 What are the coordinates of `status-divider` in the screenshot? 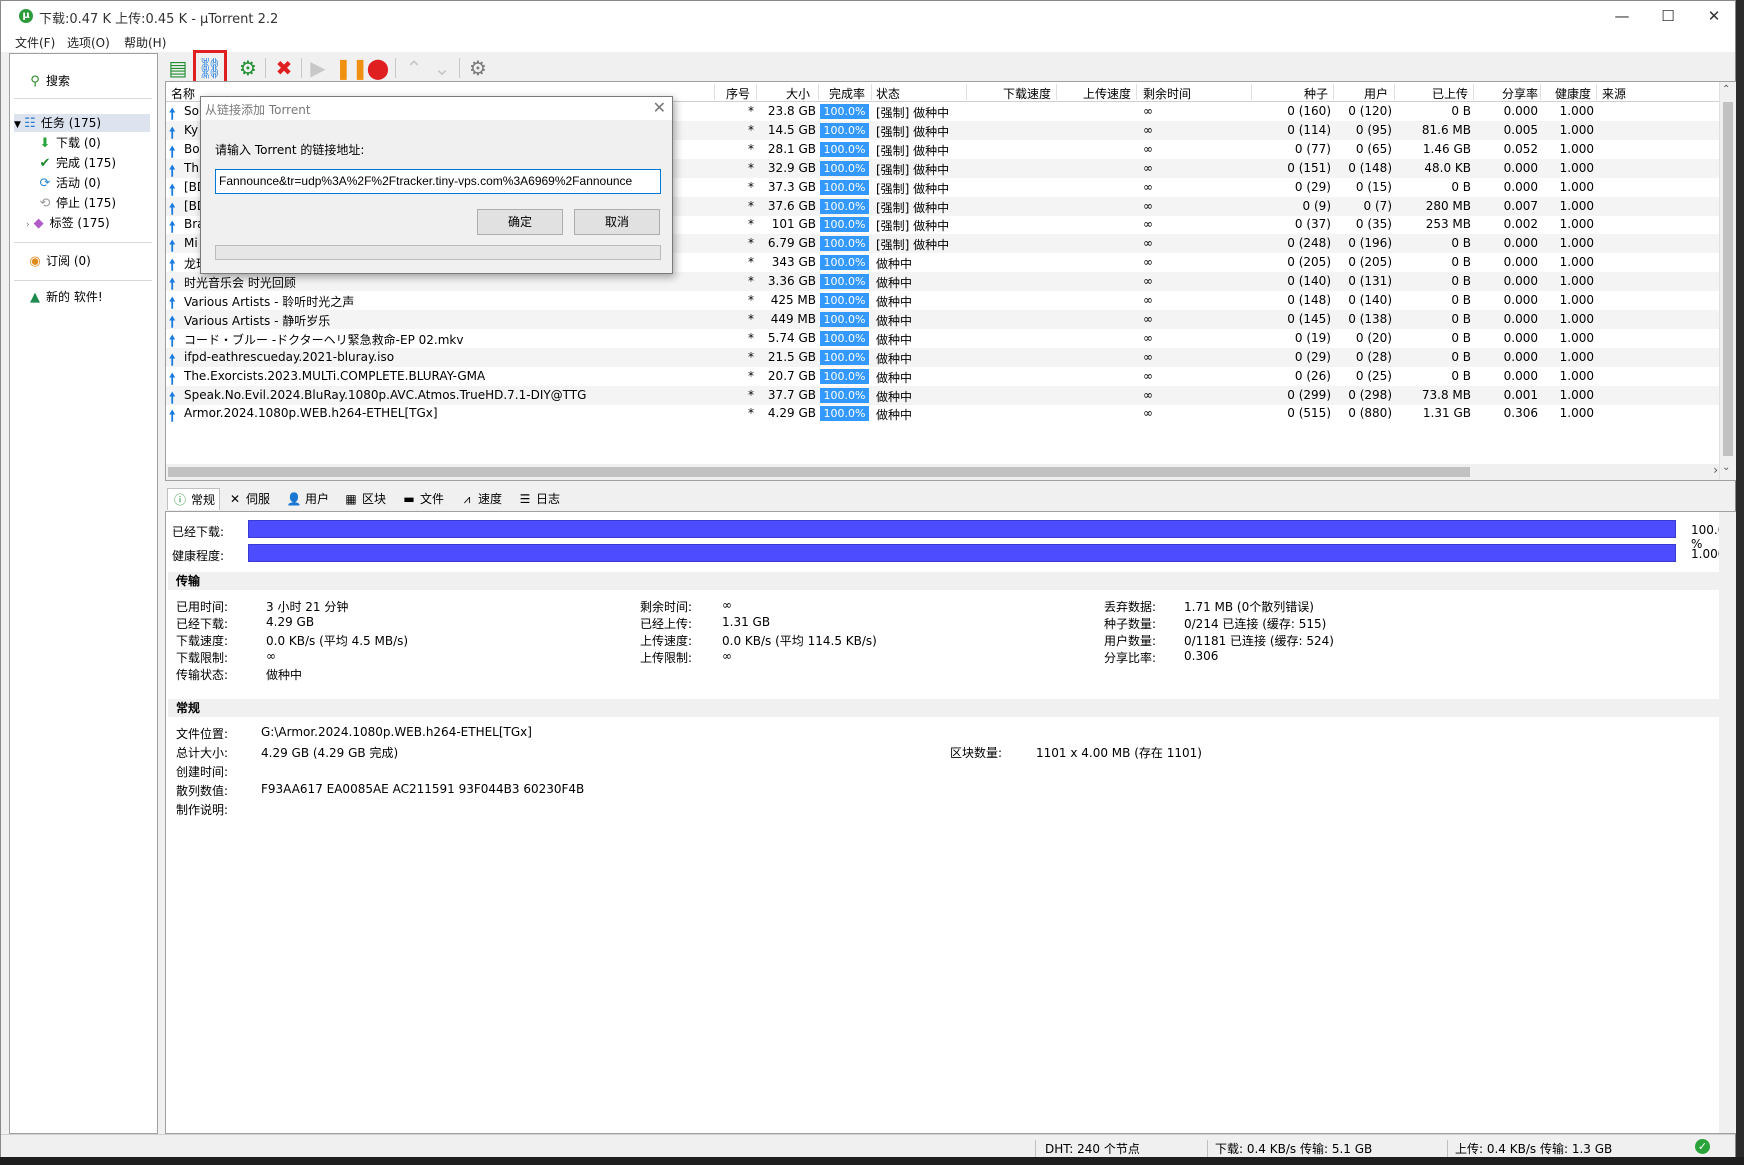 It's located at (1447, 1148).